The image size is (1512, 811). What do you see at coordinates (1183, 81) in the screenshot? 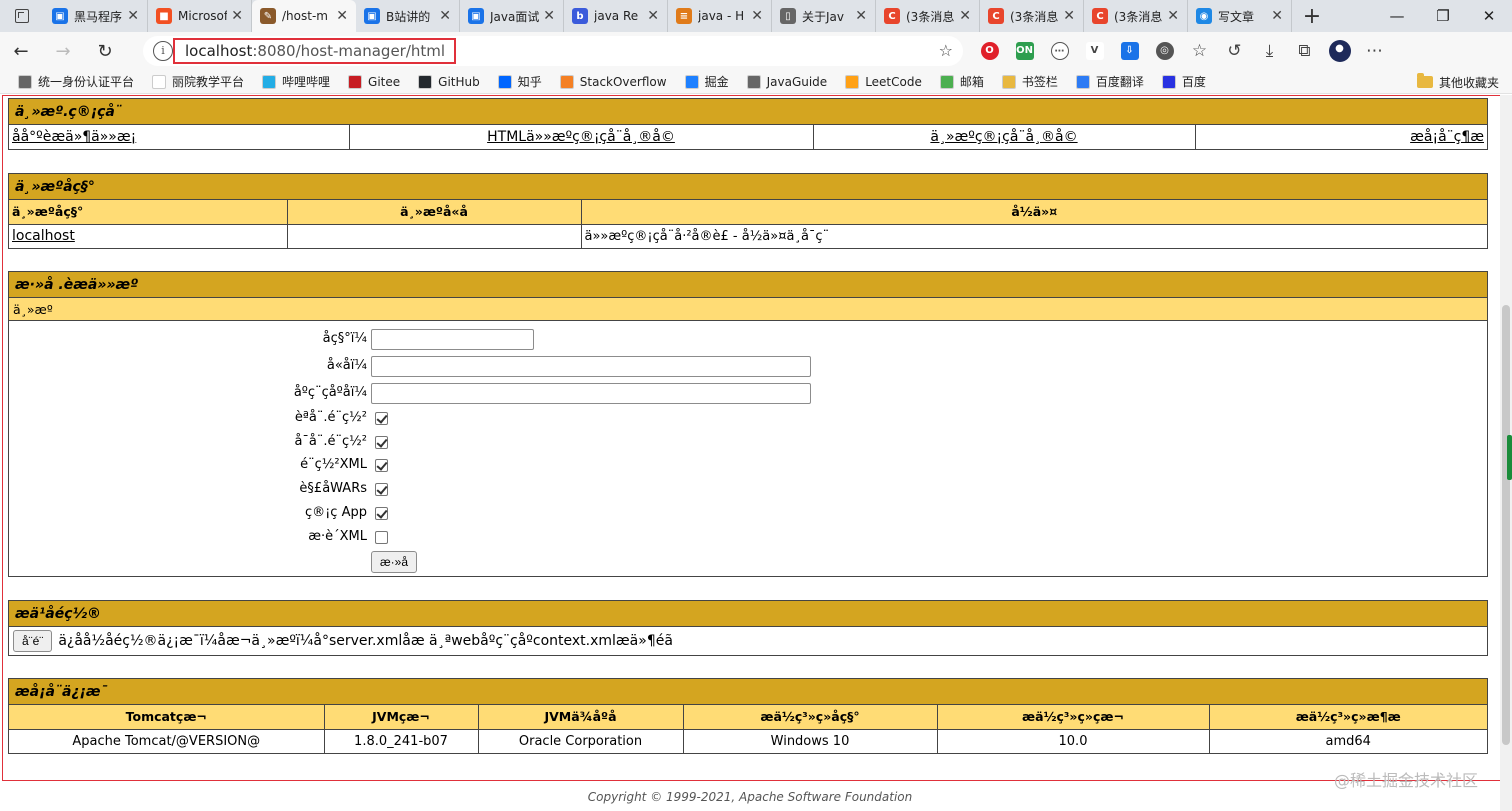
I see `bookmark-item: 百度` at bounding box center [1183, 81].